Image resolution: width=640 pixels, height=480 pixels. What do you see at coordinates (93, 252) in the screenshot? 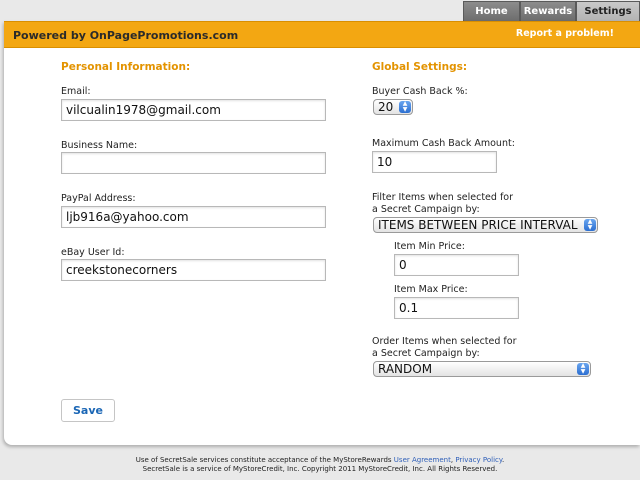
I see `ebay-user-label: eBay User Id:` at bounding box center [93, 252].